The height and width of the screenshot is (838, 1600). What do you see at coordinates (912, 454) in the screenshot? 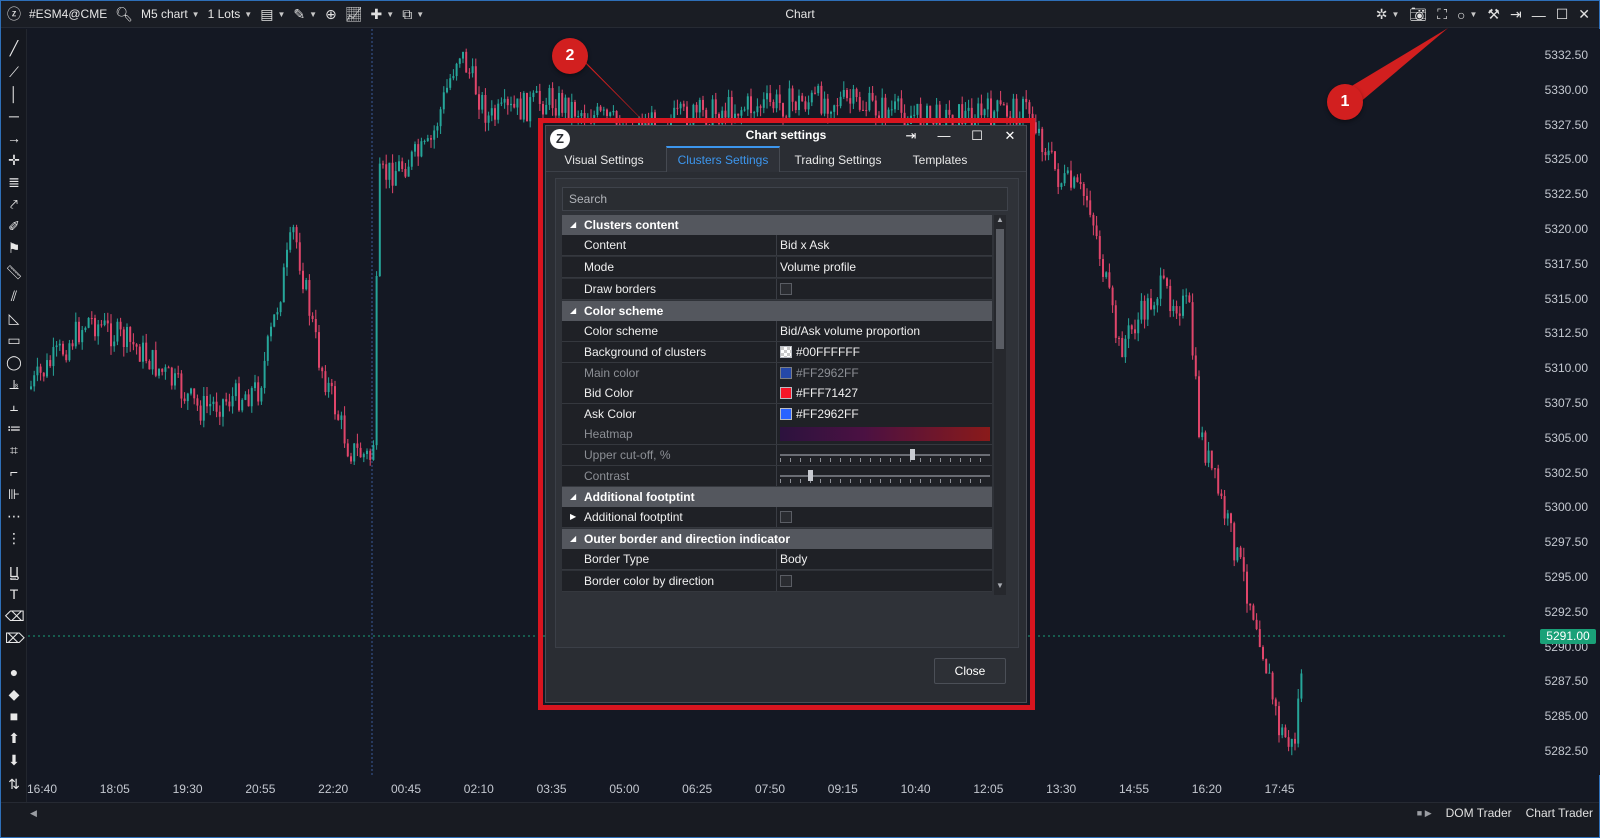
I see `slider-thumb` at bounding box center [912, 454].